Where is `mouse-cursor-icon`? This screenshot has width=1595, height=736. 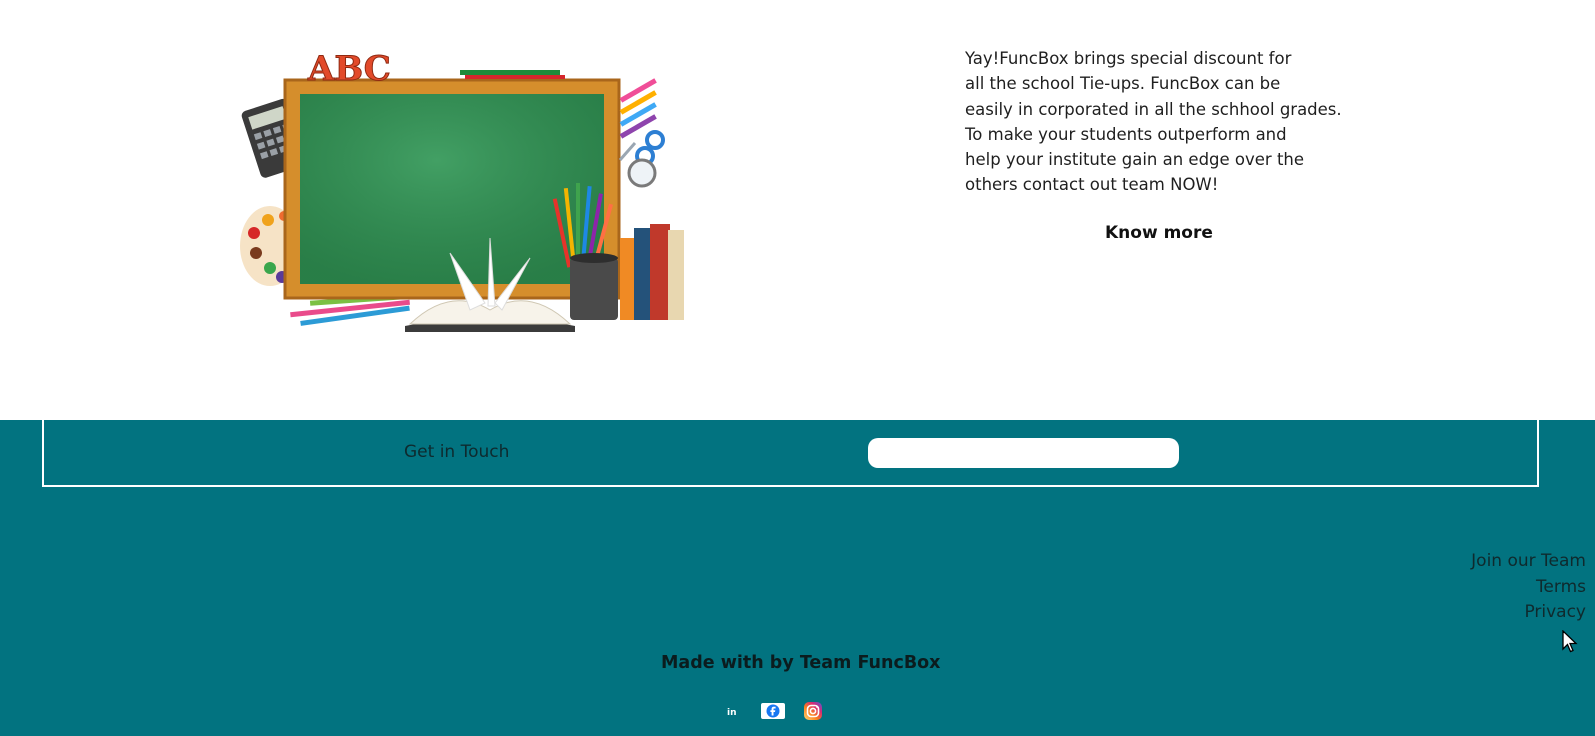 mouse-cursor-icon is located at coordinates (1570, 641).